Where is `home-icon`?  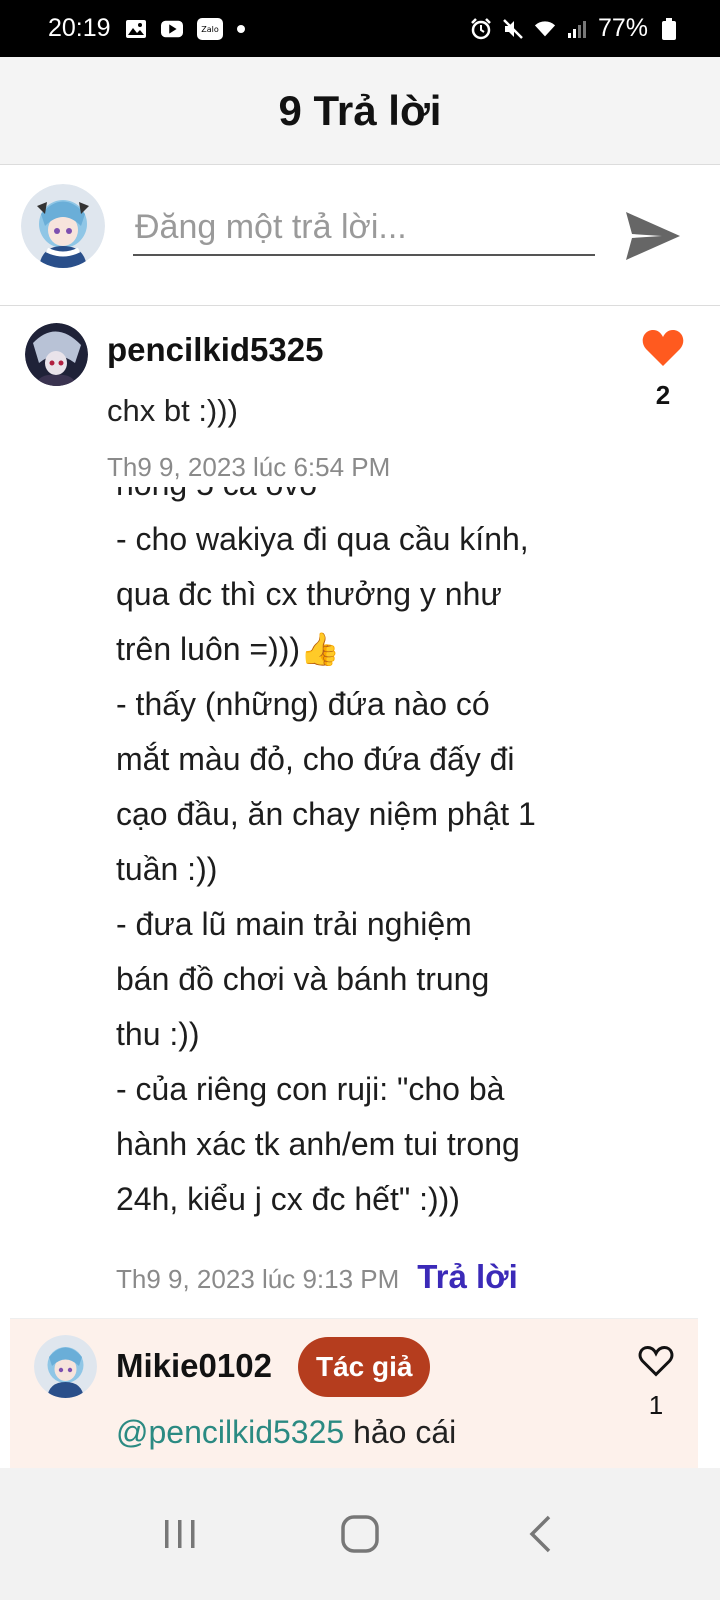 home-icon is located at coordinates (360, 1534).